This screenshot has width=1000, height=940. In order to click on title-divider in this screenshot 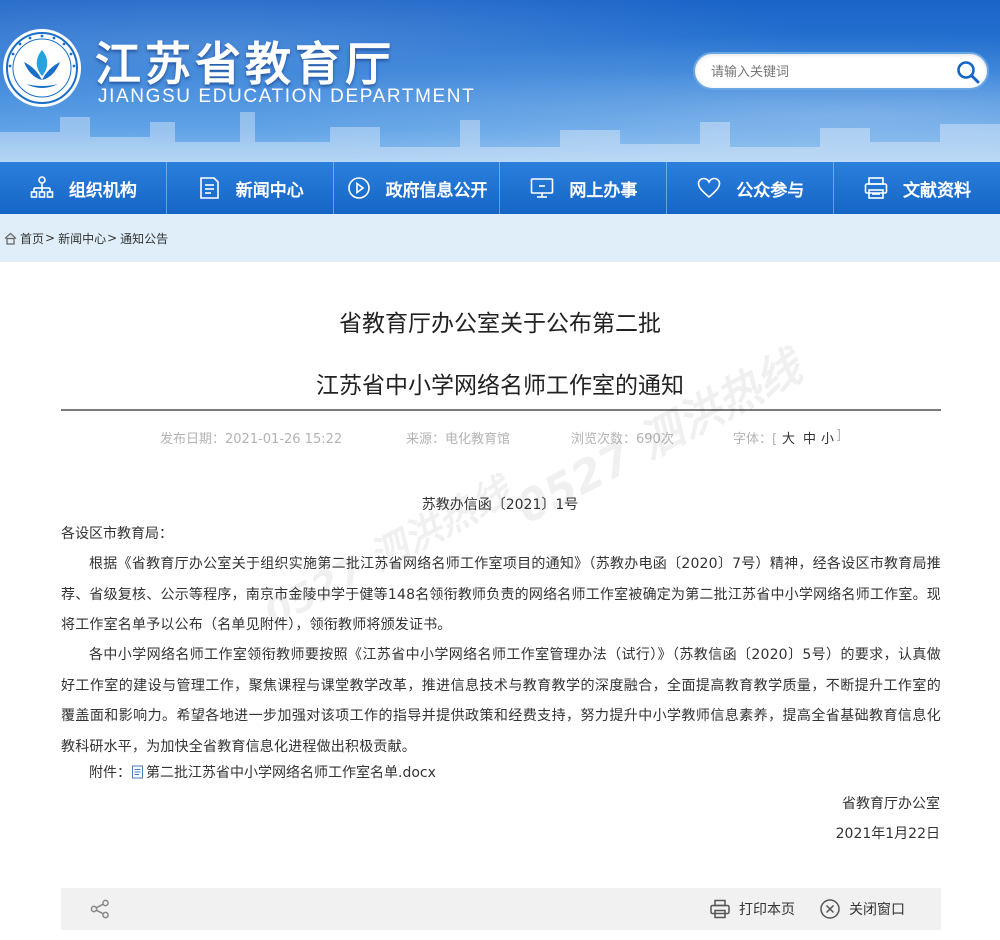, I will do `click(501, 410)`.